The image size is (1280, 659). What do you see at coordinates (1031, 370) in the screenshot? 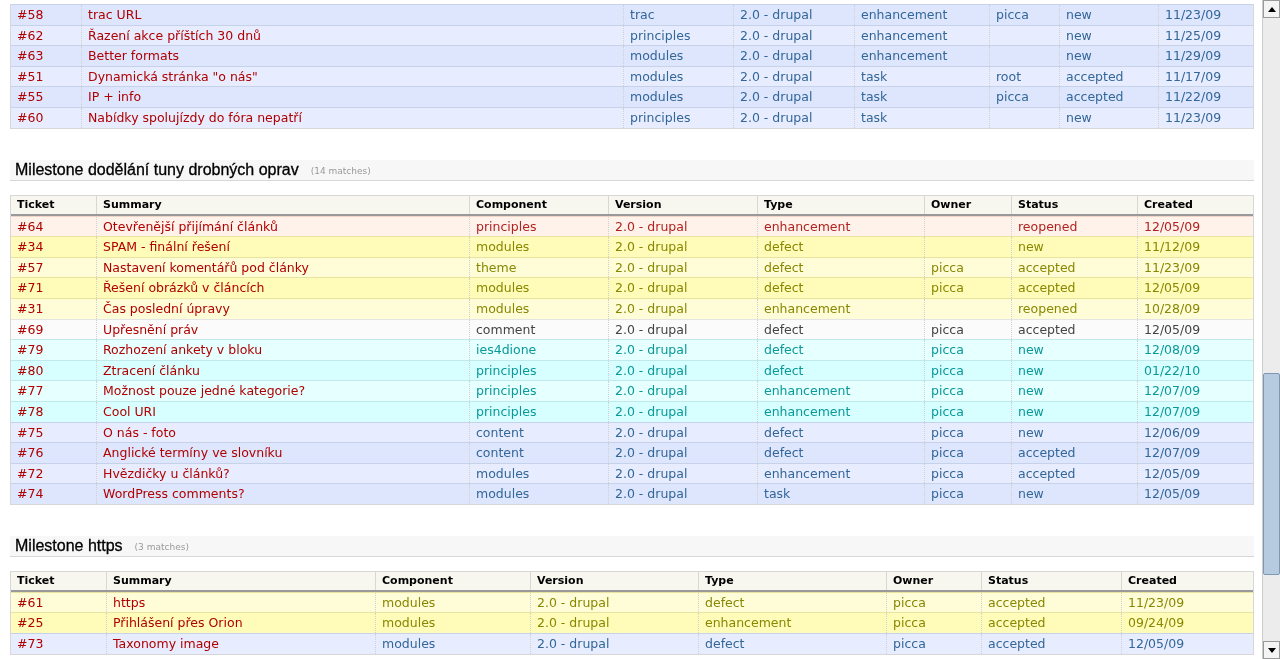
I see `table-cell: new` at bounding box center [1031, 370].